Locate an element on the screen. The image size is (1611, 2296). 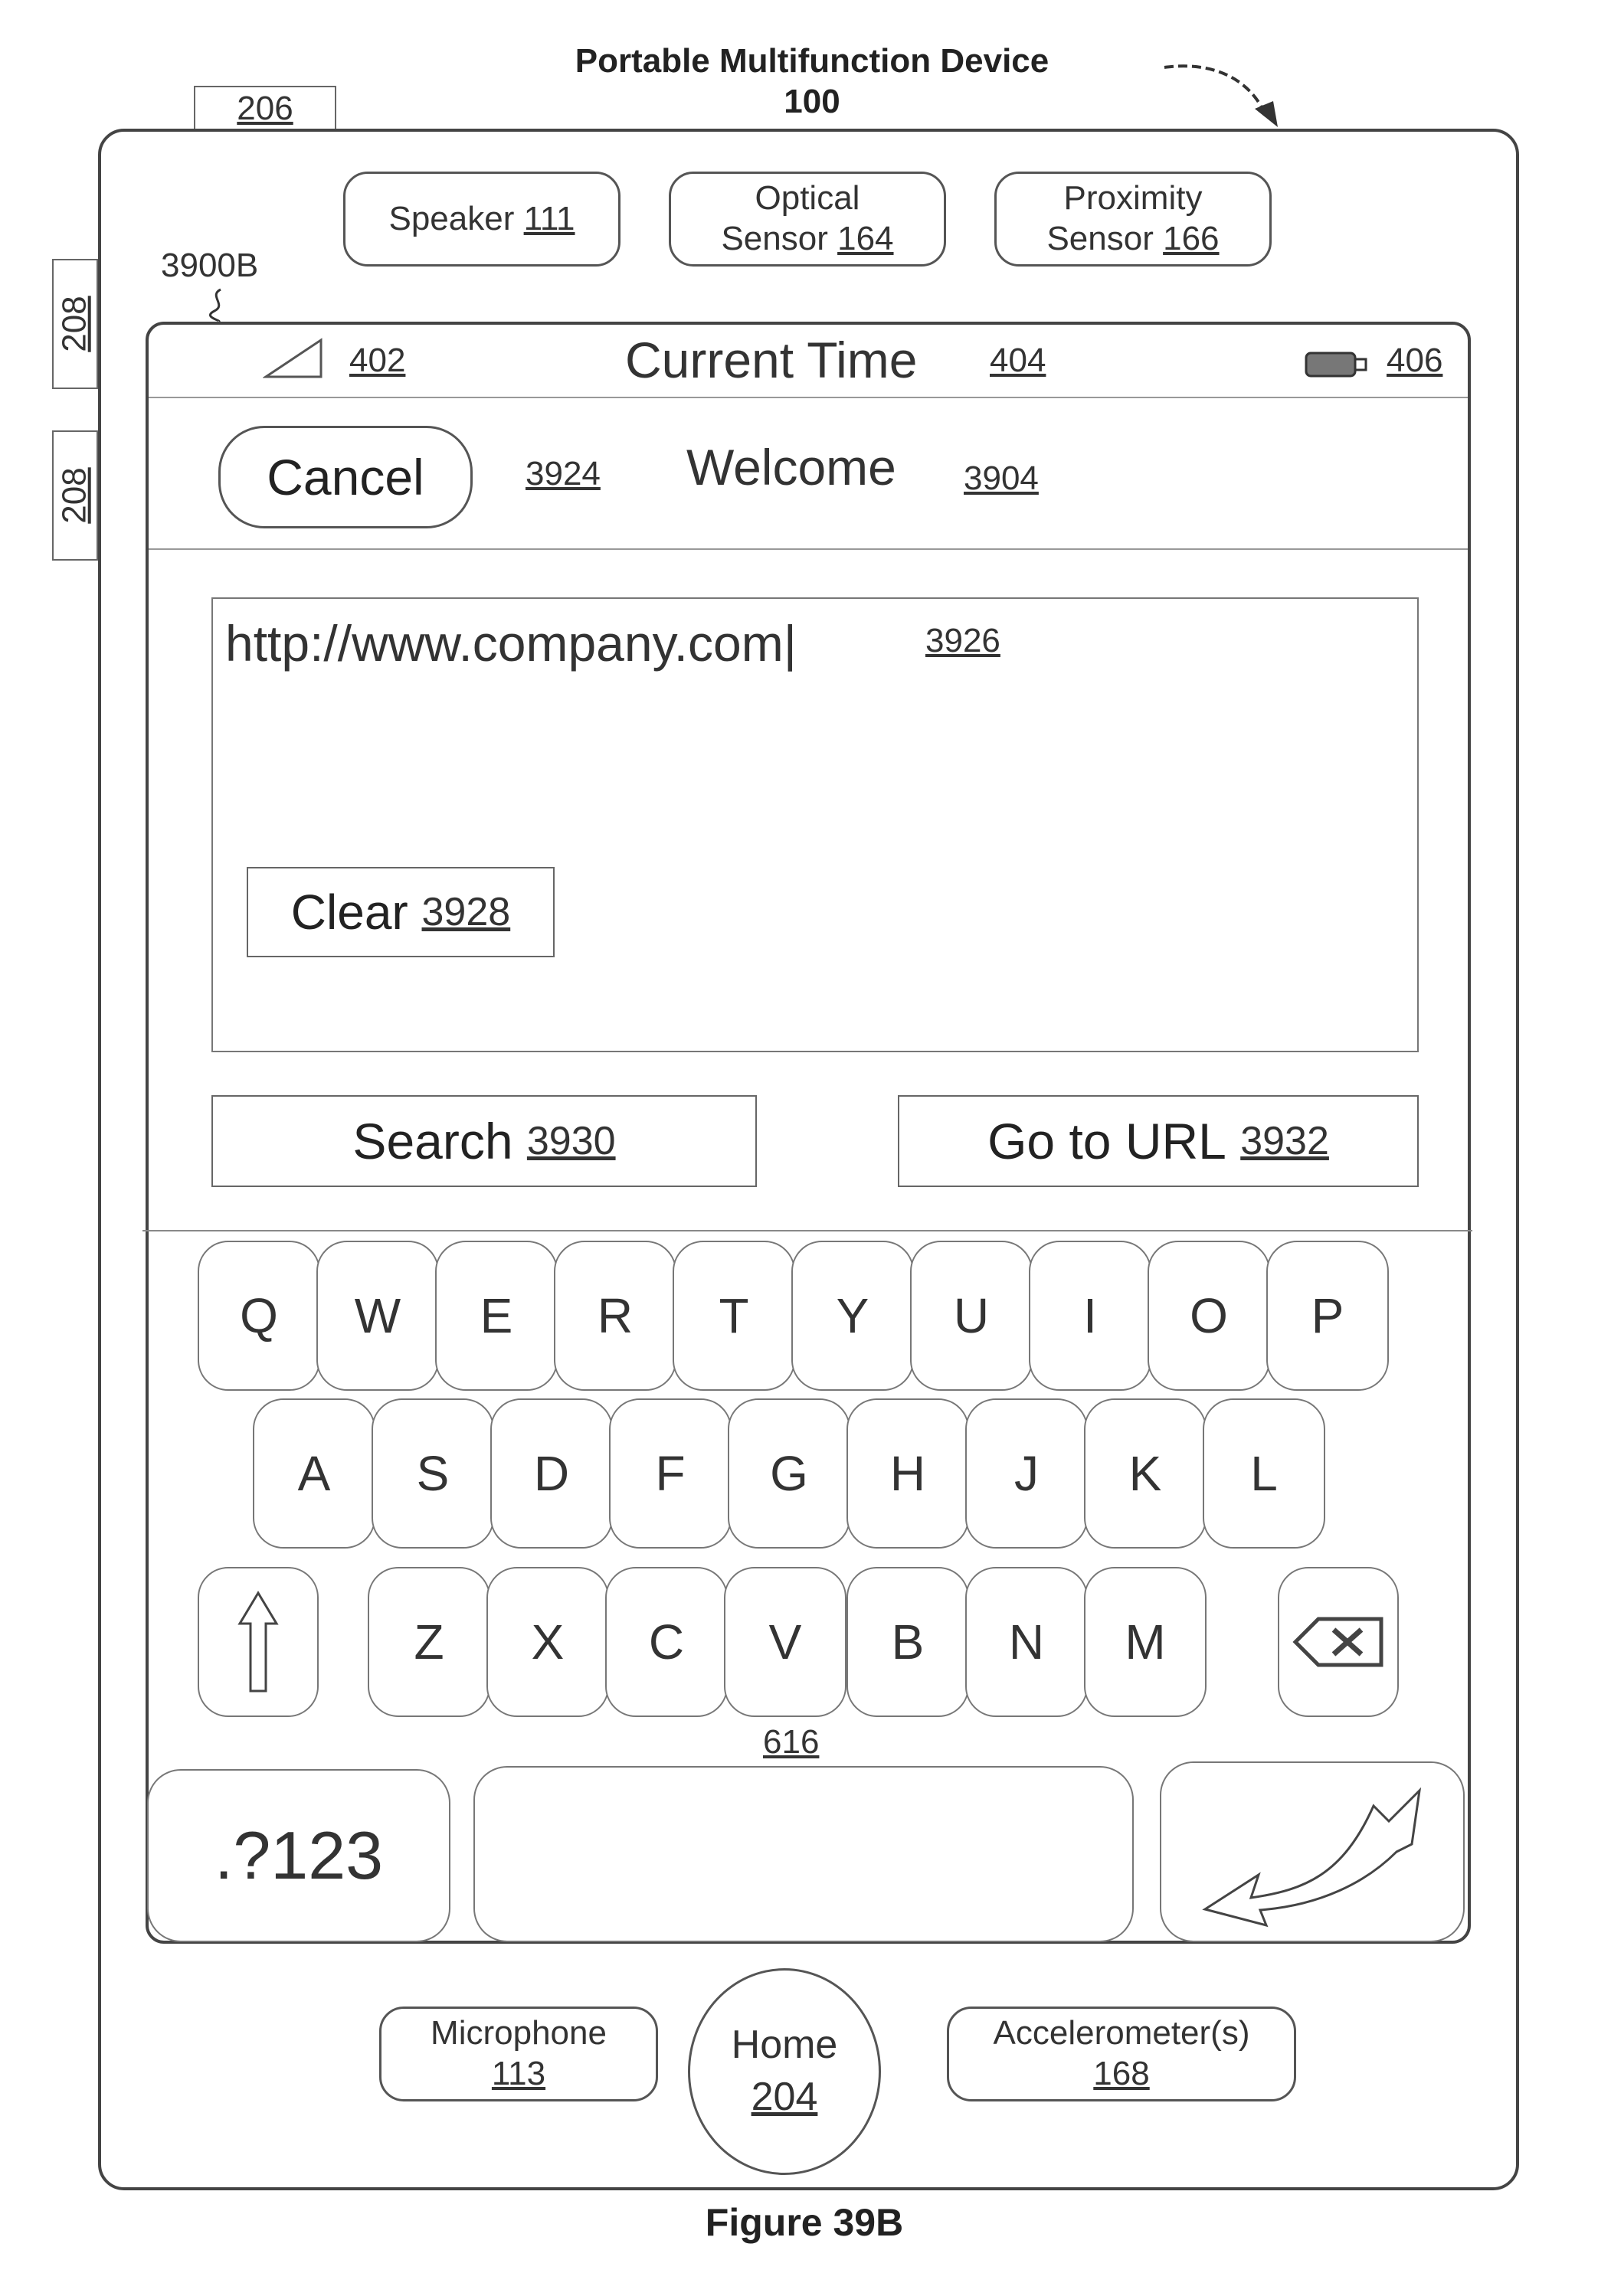
cancel-button: Cancel is located at coordinates (345, 477).